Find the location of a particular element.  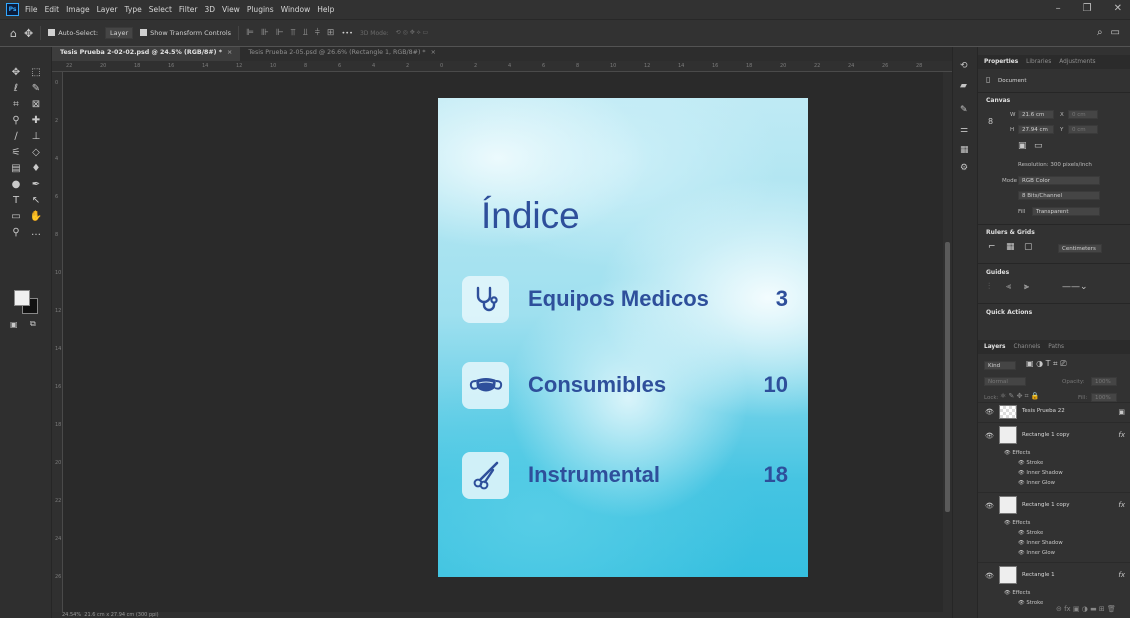

menu-window: Window is located at coordinates (296, 9).